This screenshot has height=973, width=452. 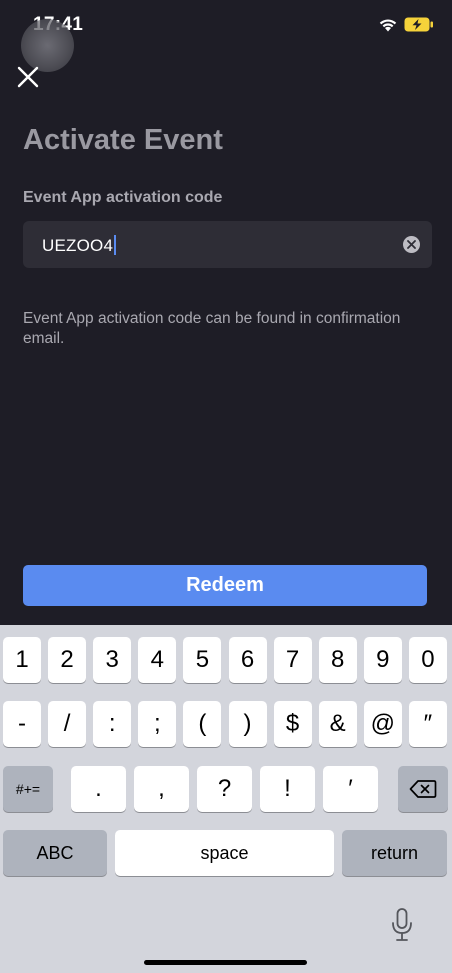 What do you see at coordinates (247, 724) in the screenshot?
I see `key-symbol-5: )` at bounding box center [247, 724].